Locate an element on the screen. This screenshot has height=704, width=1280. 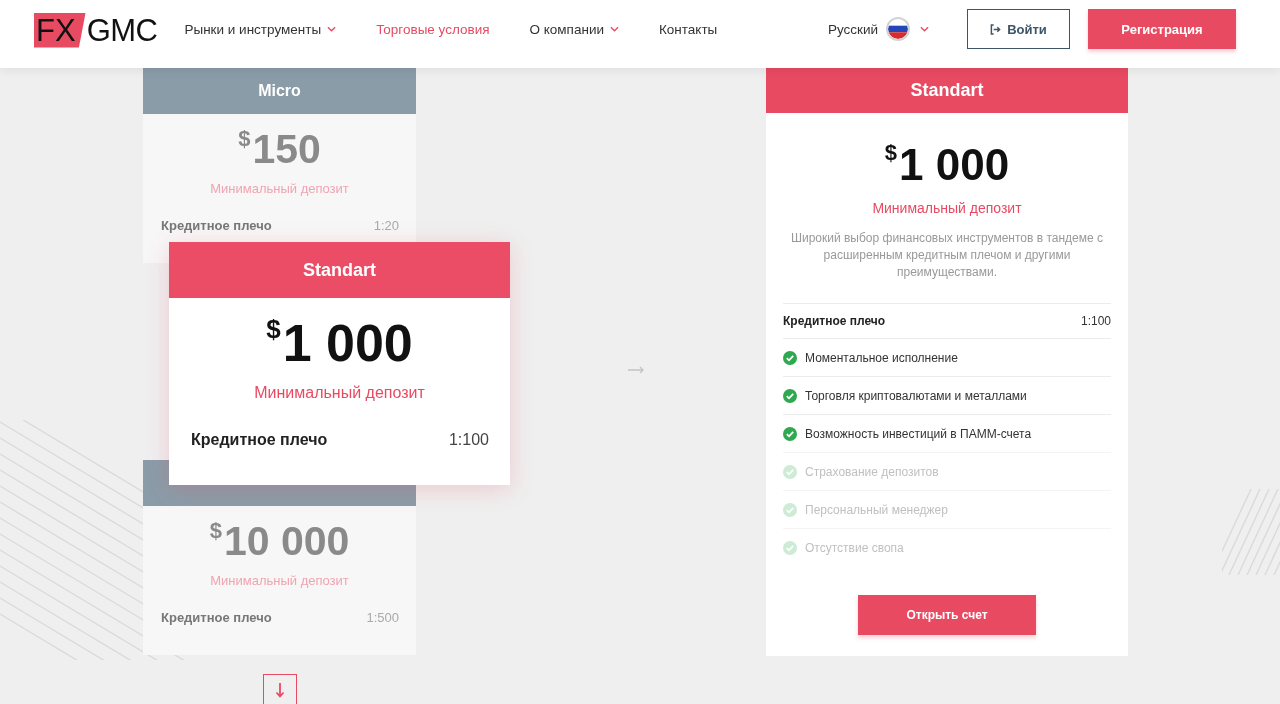
nav-link: Контакты is located at coordinates (688, 29).